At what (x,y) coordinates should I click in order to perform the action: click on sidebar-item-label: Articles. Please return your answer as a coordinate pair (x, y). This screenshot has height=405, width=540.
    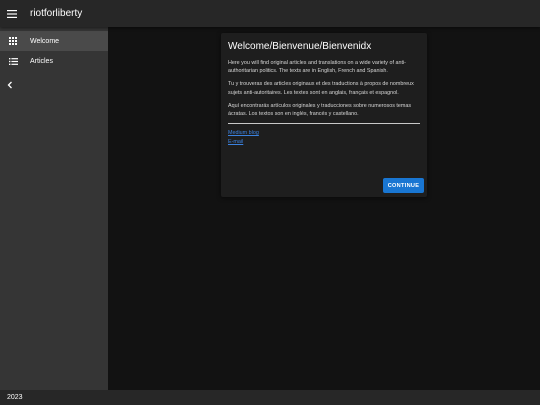
    Looking at the image, I should click on (41, 61).